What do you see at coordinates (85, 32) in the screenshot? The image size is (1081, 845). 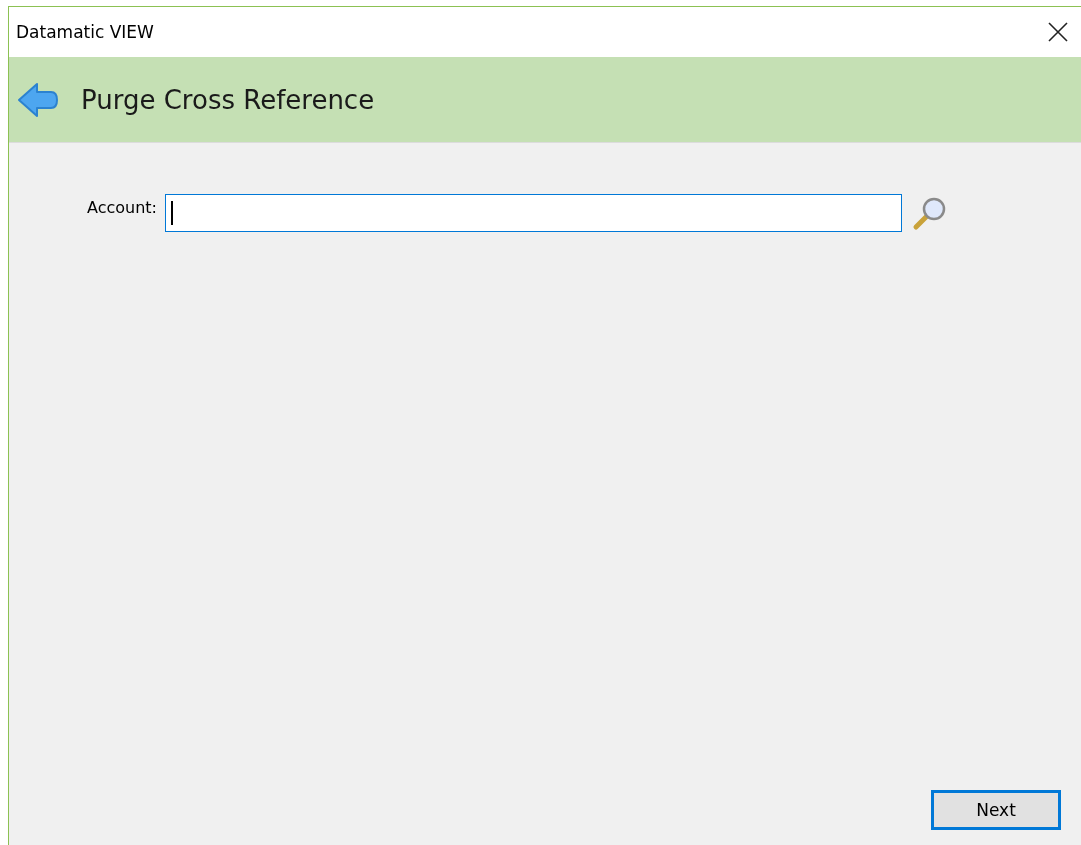 I see `window-title: Datamatic VIEW` at bounding box center [85, 32].